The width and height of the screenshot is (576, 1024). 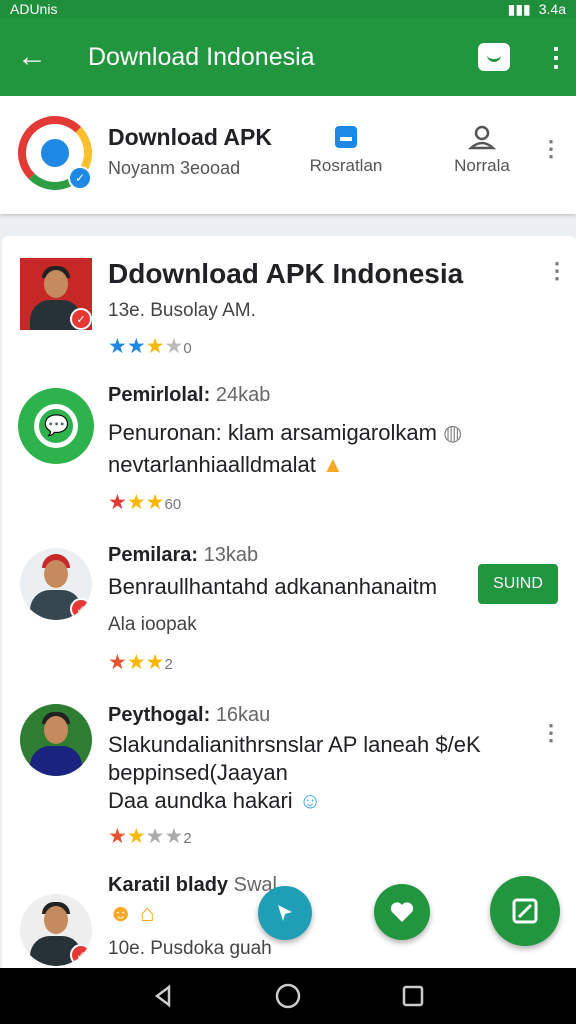 I want to click on stat-person: Norrala, so click(x=482, y=150).